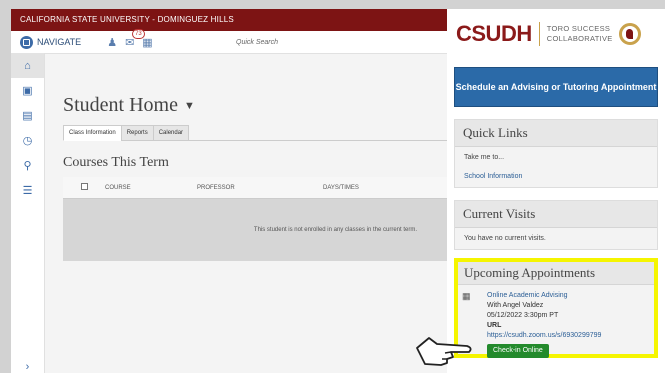 Image resolution: width=665 pixels, height=373 pixels. What do you see at coordinates (27, 115) in the screenshot?
I see `schedule-icon: ▤` at bounding box center [27, 115].